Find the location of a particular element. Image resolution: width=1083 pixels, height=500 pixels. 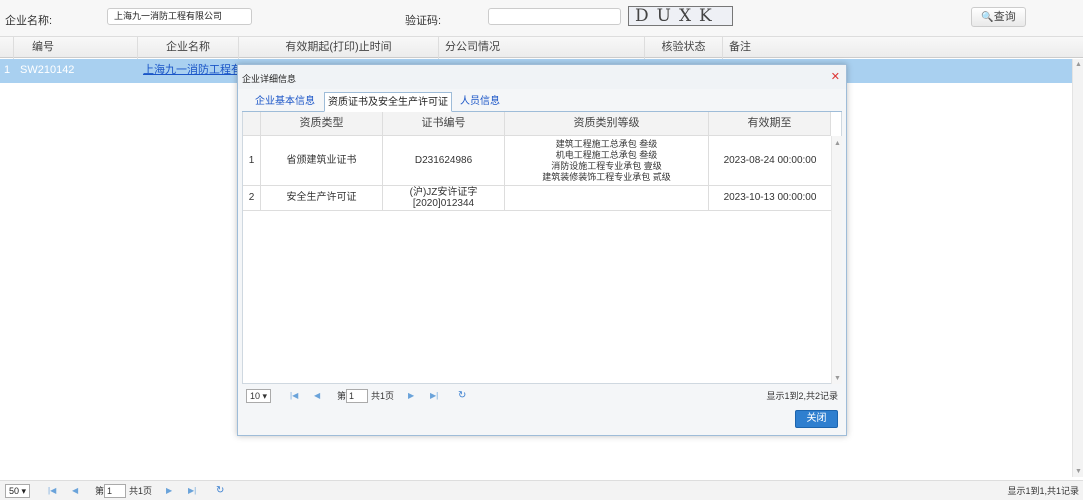

cert-number: D231624986 is located at coordinates (444, 160).